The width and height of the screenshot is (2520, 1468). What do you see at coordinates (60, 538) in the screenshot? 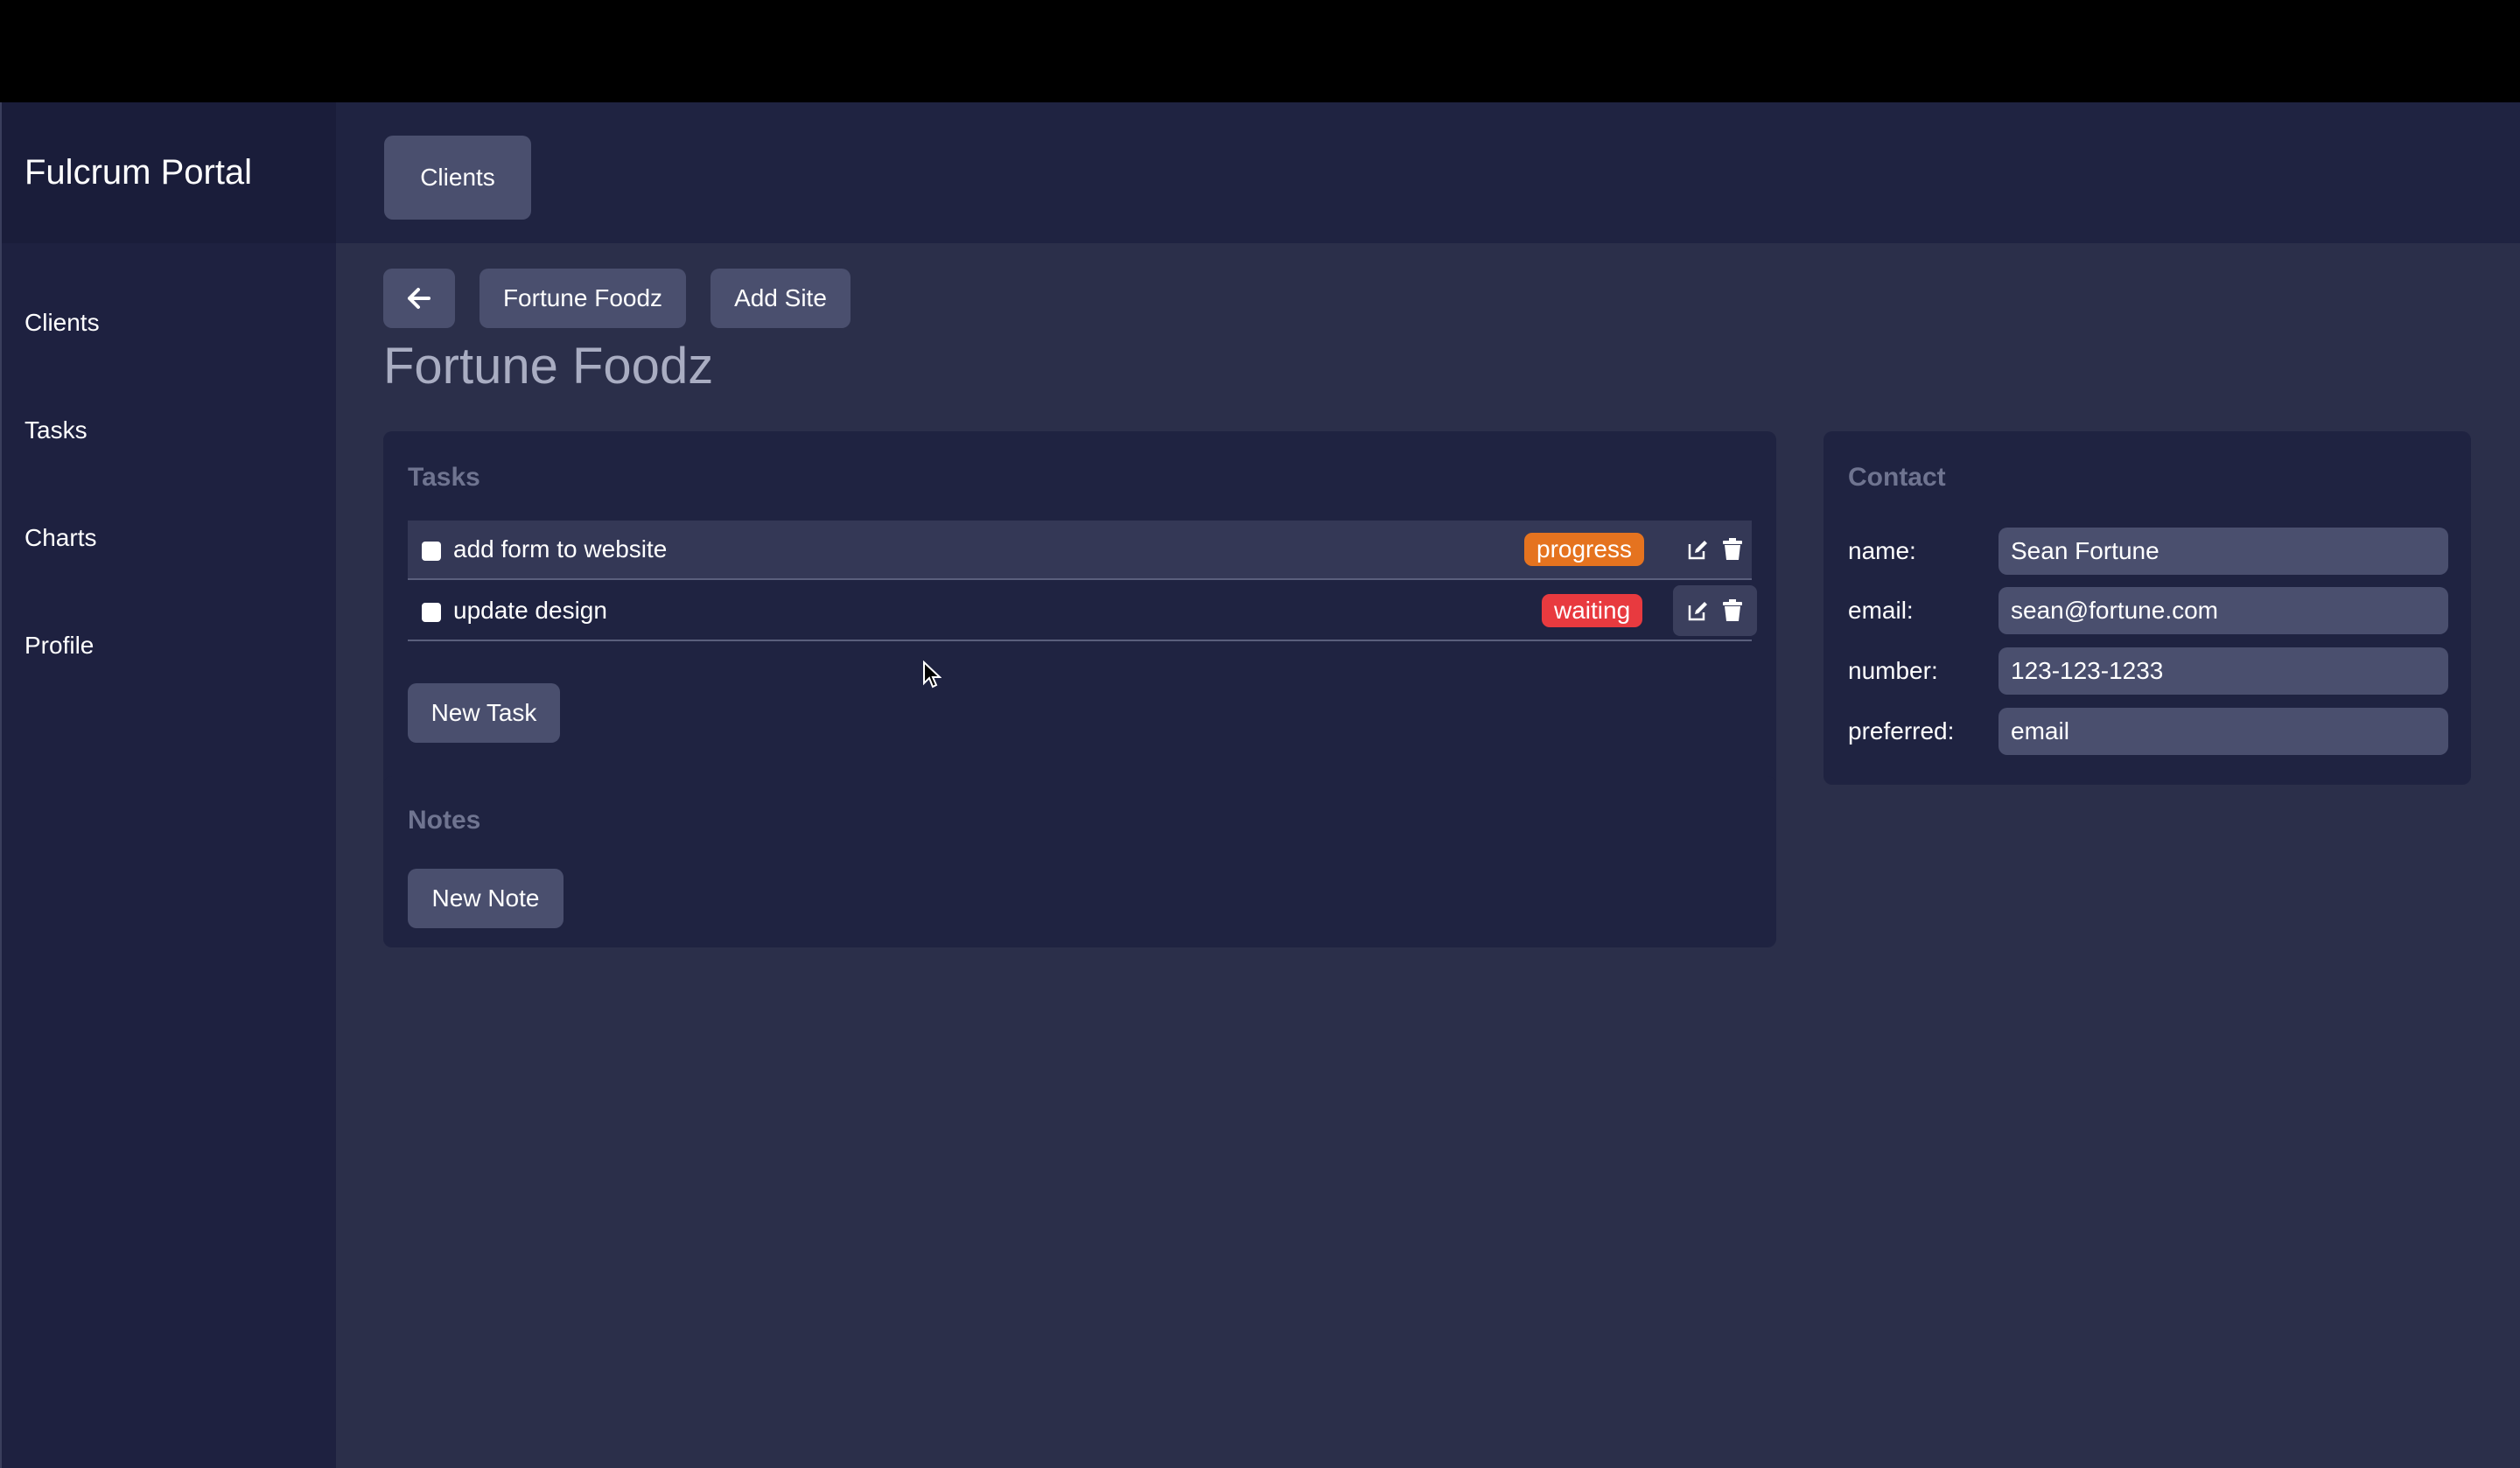
I see `sidebar-item-charts: Charts` at bounding box center [60, 538].